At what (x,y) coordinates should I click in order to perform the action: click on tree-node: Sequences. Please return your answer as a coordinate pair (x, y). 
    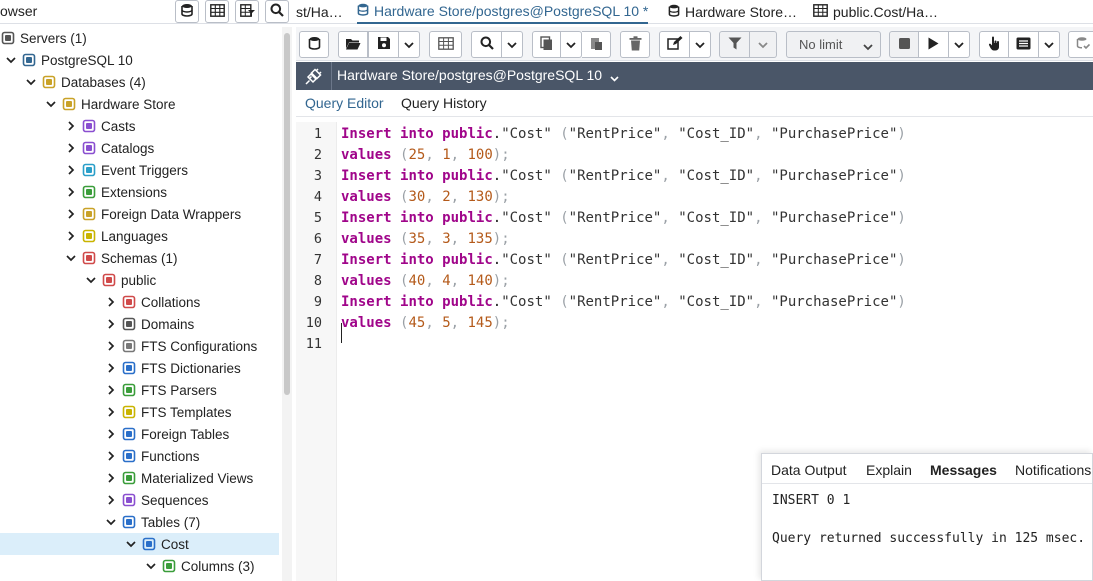
    Looking at the image, I should click on (139, 500).